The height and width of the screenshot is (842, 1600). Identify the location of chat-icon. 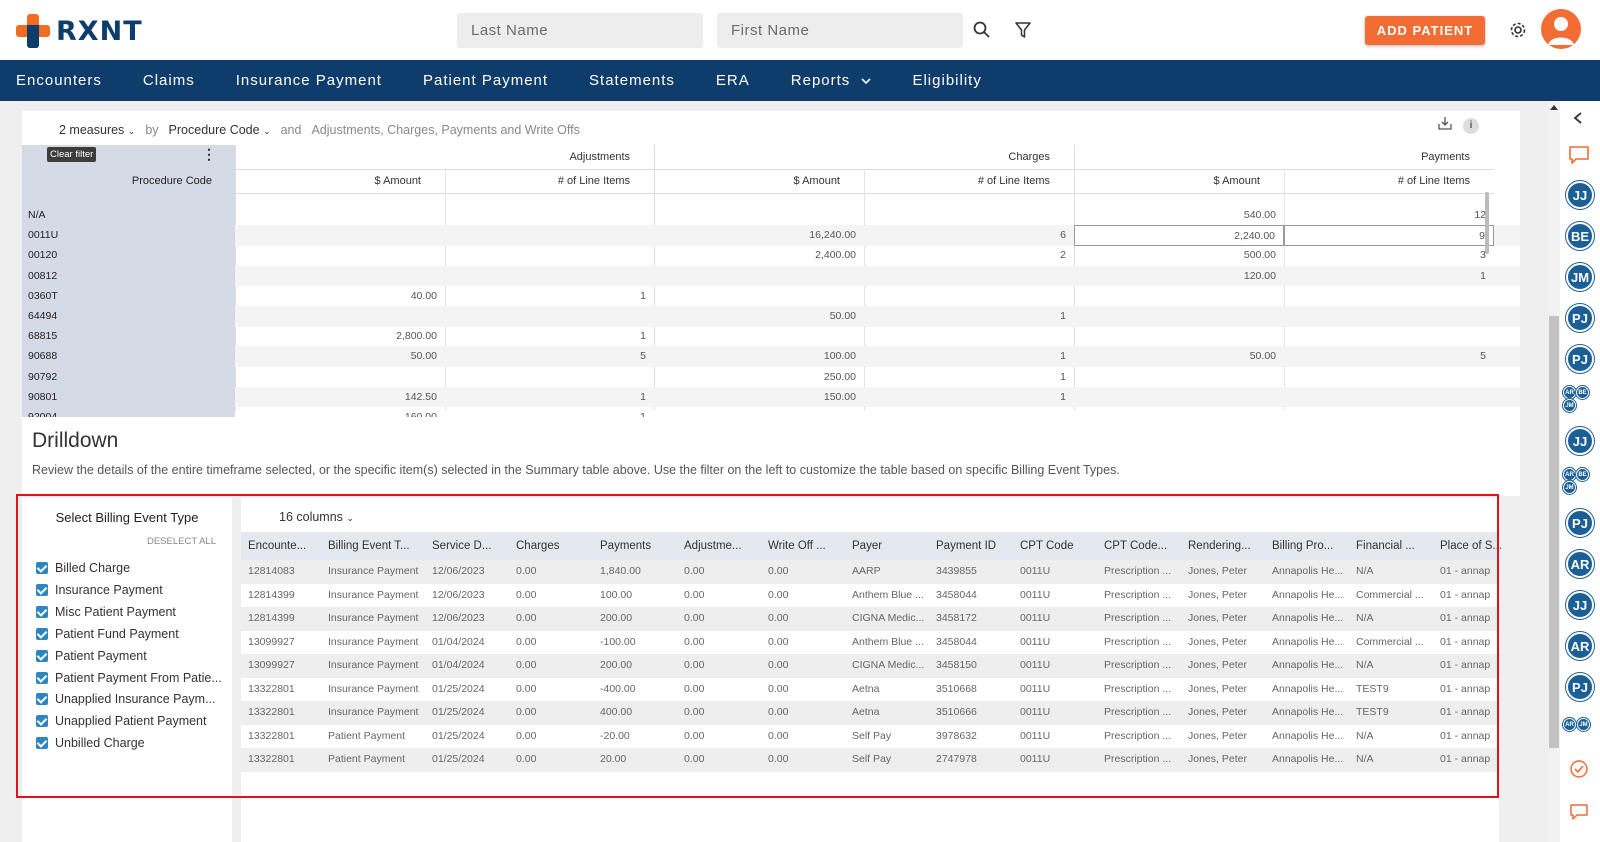
(1579, 157).